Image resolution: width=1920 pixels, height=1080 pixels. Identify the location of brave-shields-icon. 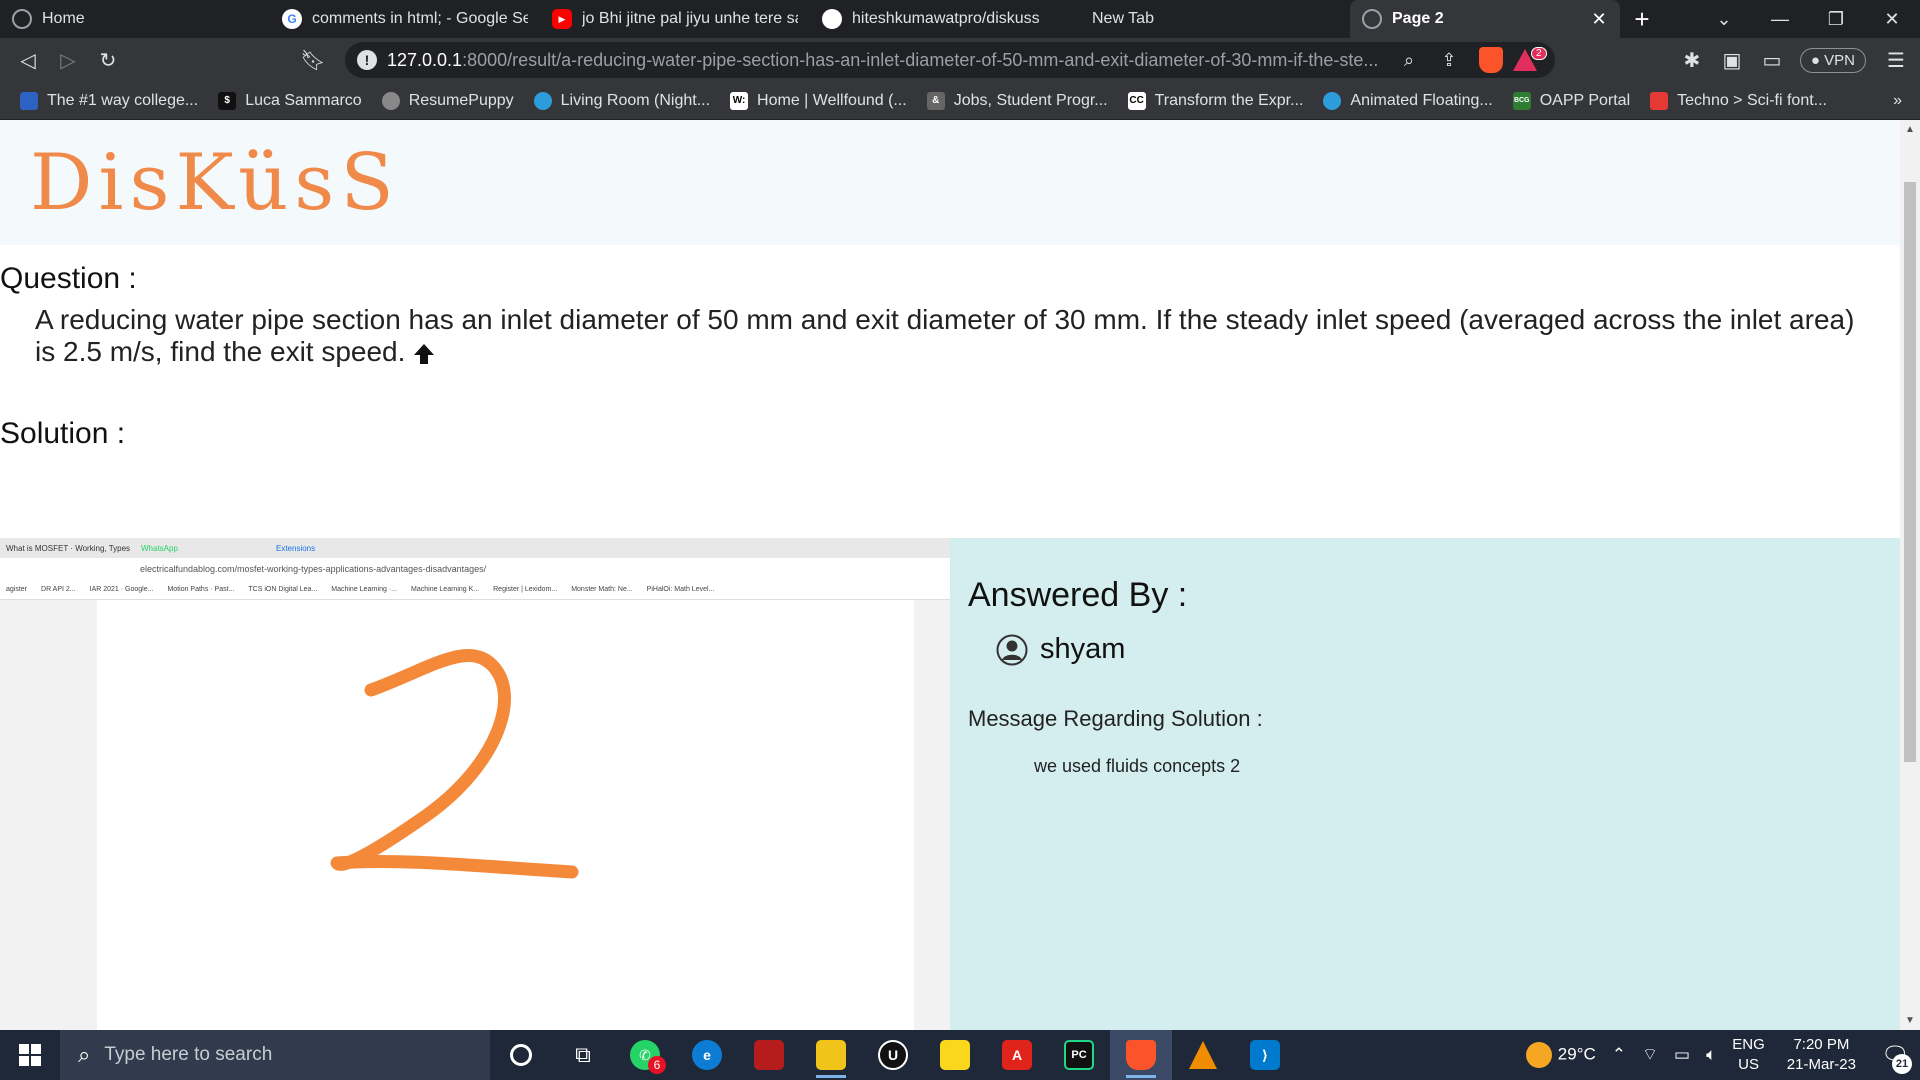
(1491, 60).